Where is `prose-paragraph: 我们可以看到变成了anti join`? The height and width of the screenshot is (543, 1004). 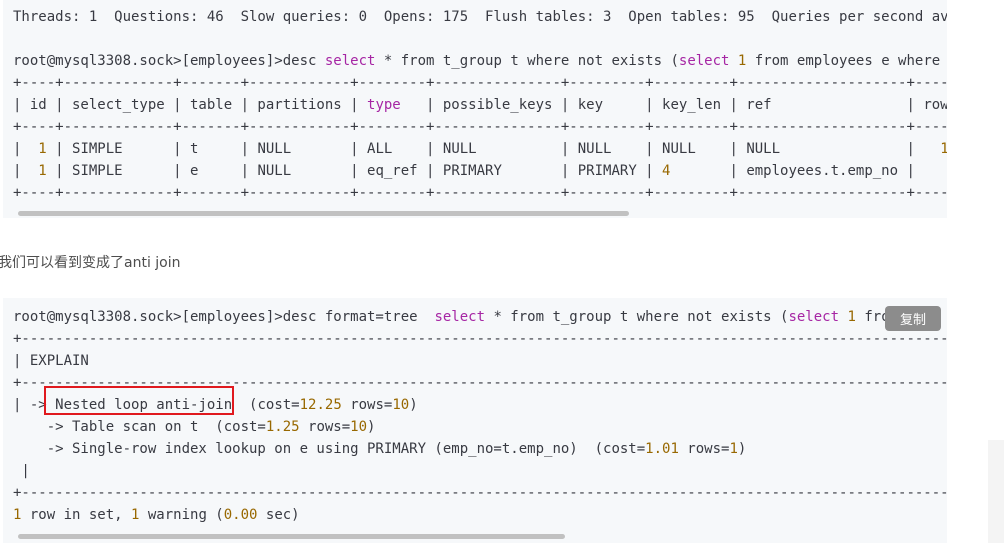
prose-paragraph: 我们可以看到变成了anti join is located at coordinates (90, 263).